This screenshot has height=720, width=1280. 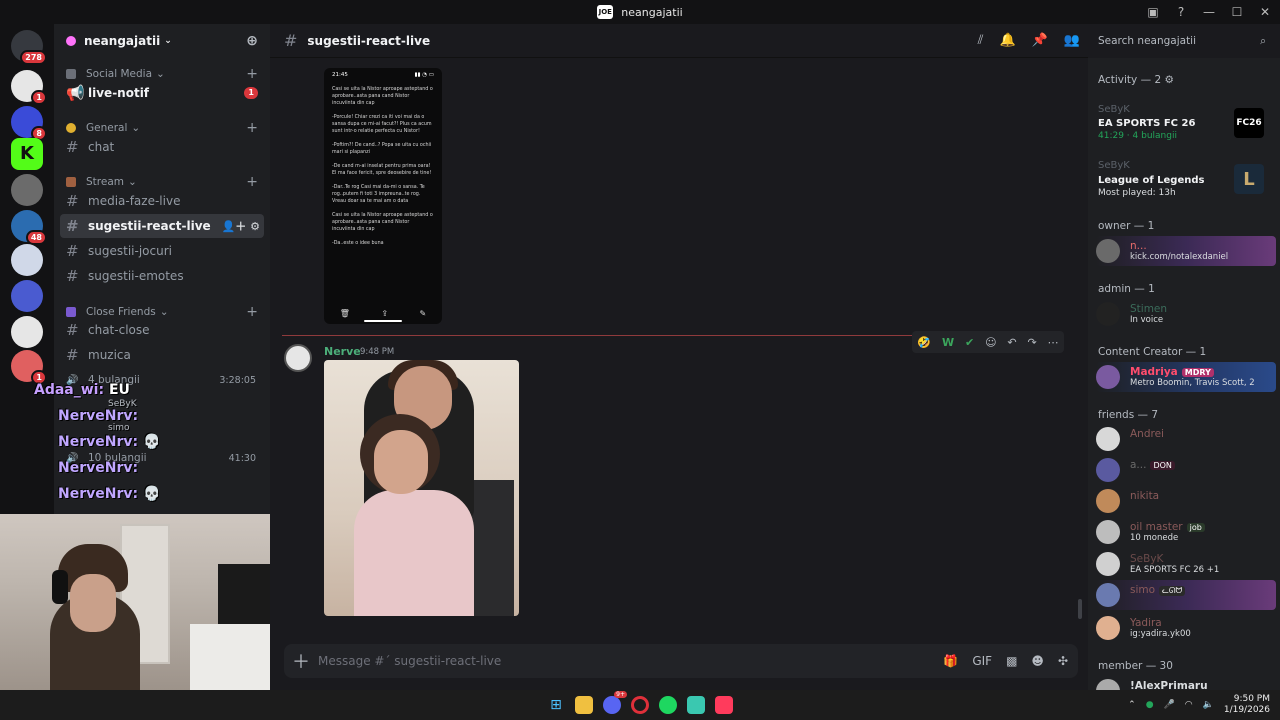 What do you see at coordinates (162, 276) in the screenshot?
I see `channel-sugestii-emotes: # sugestii-emotes` at bounding box center [162, 276].